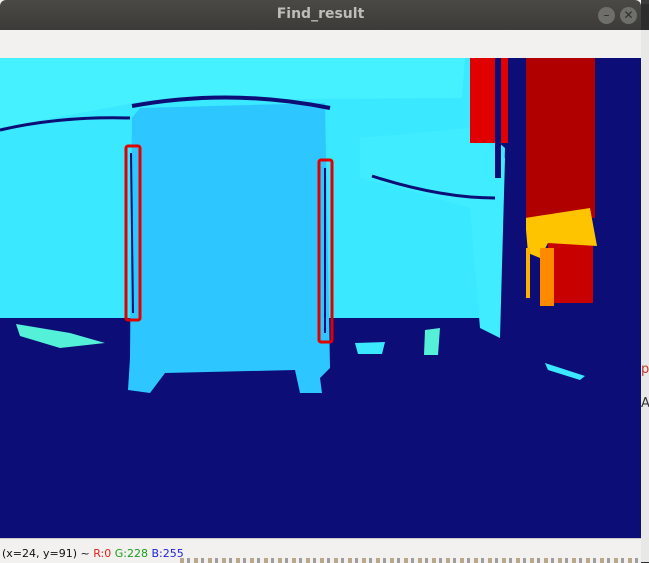  Describe the element at coordinates (565, 371) in the screenshot. I see `depth-floor-patch-far` at that location.